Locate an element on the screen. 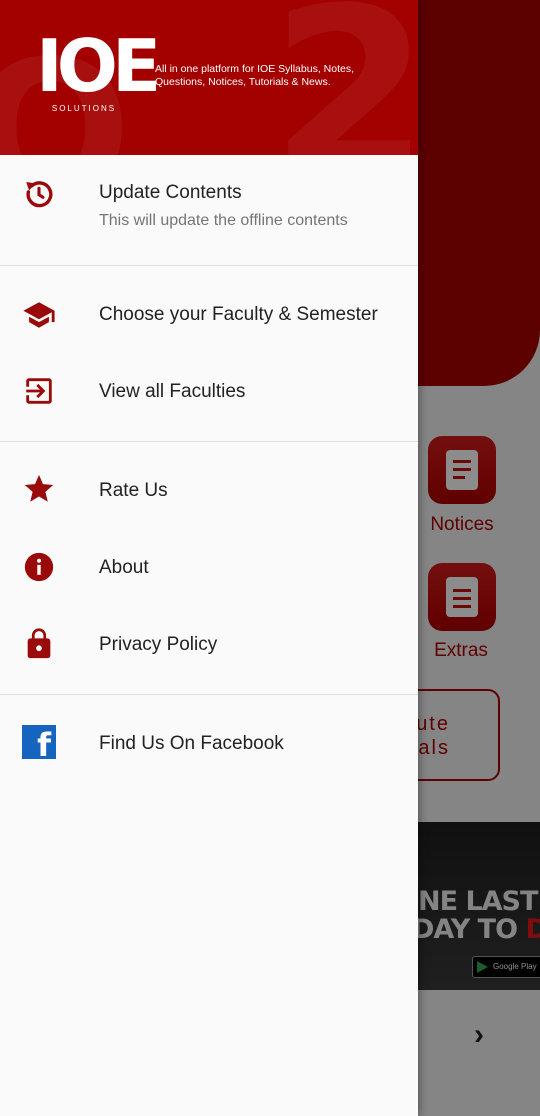 The image size is (540, 1116). star-icon is located at coordinates (39, 489).